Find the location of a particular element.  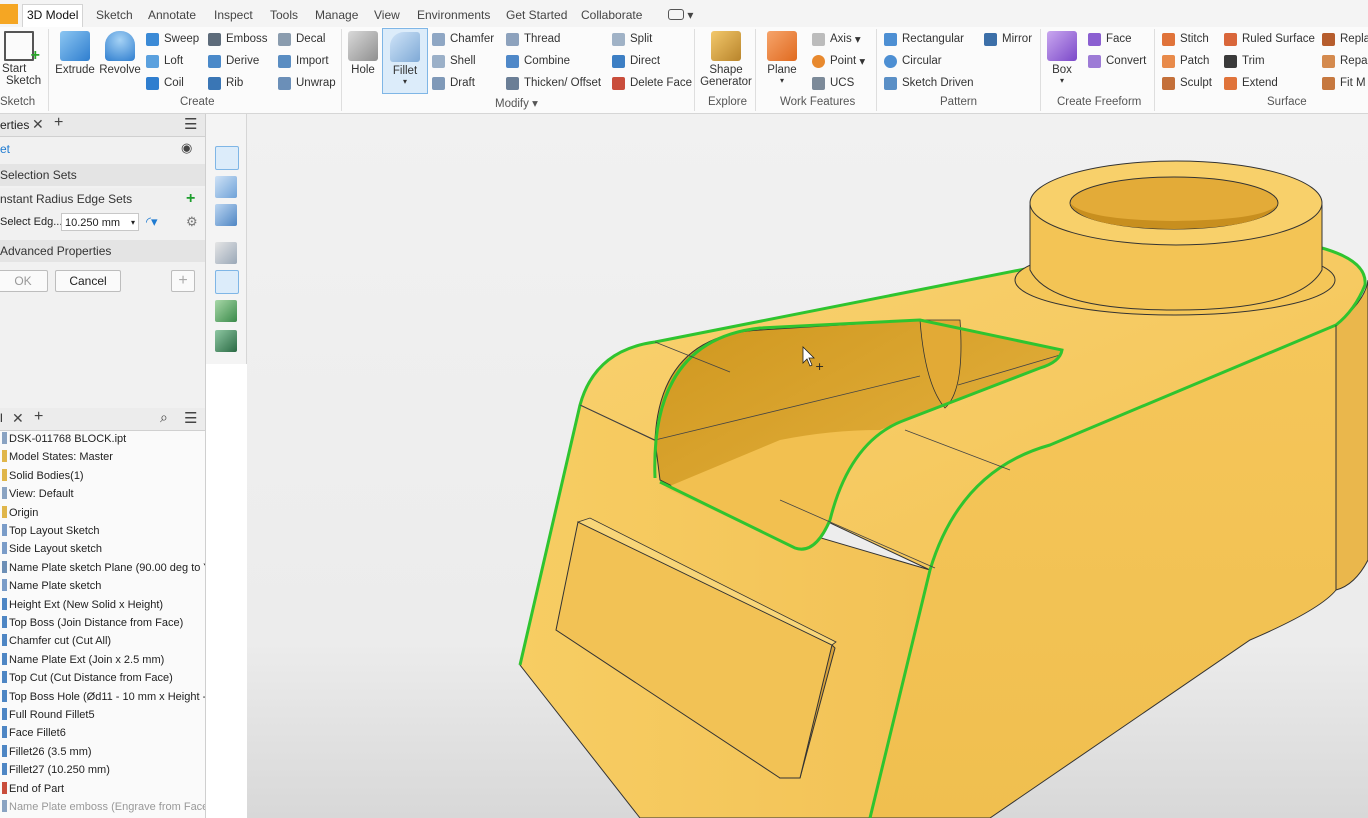

split-button: Split is located at coordinates (632, 39).